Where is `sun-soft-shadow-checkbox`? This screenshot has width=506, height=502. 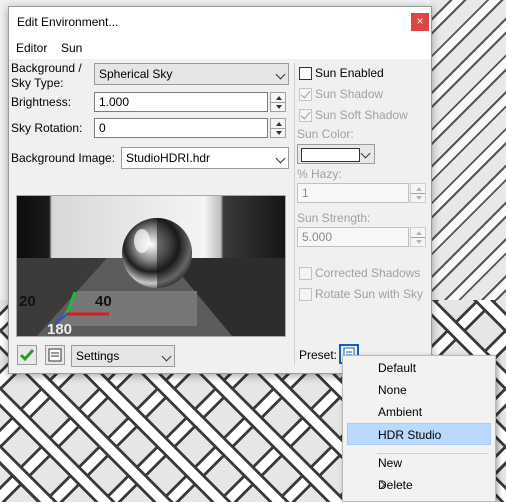
sun-soft-shadow-checkbox is located at coordinates (305, 115).